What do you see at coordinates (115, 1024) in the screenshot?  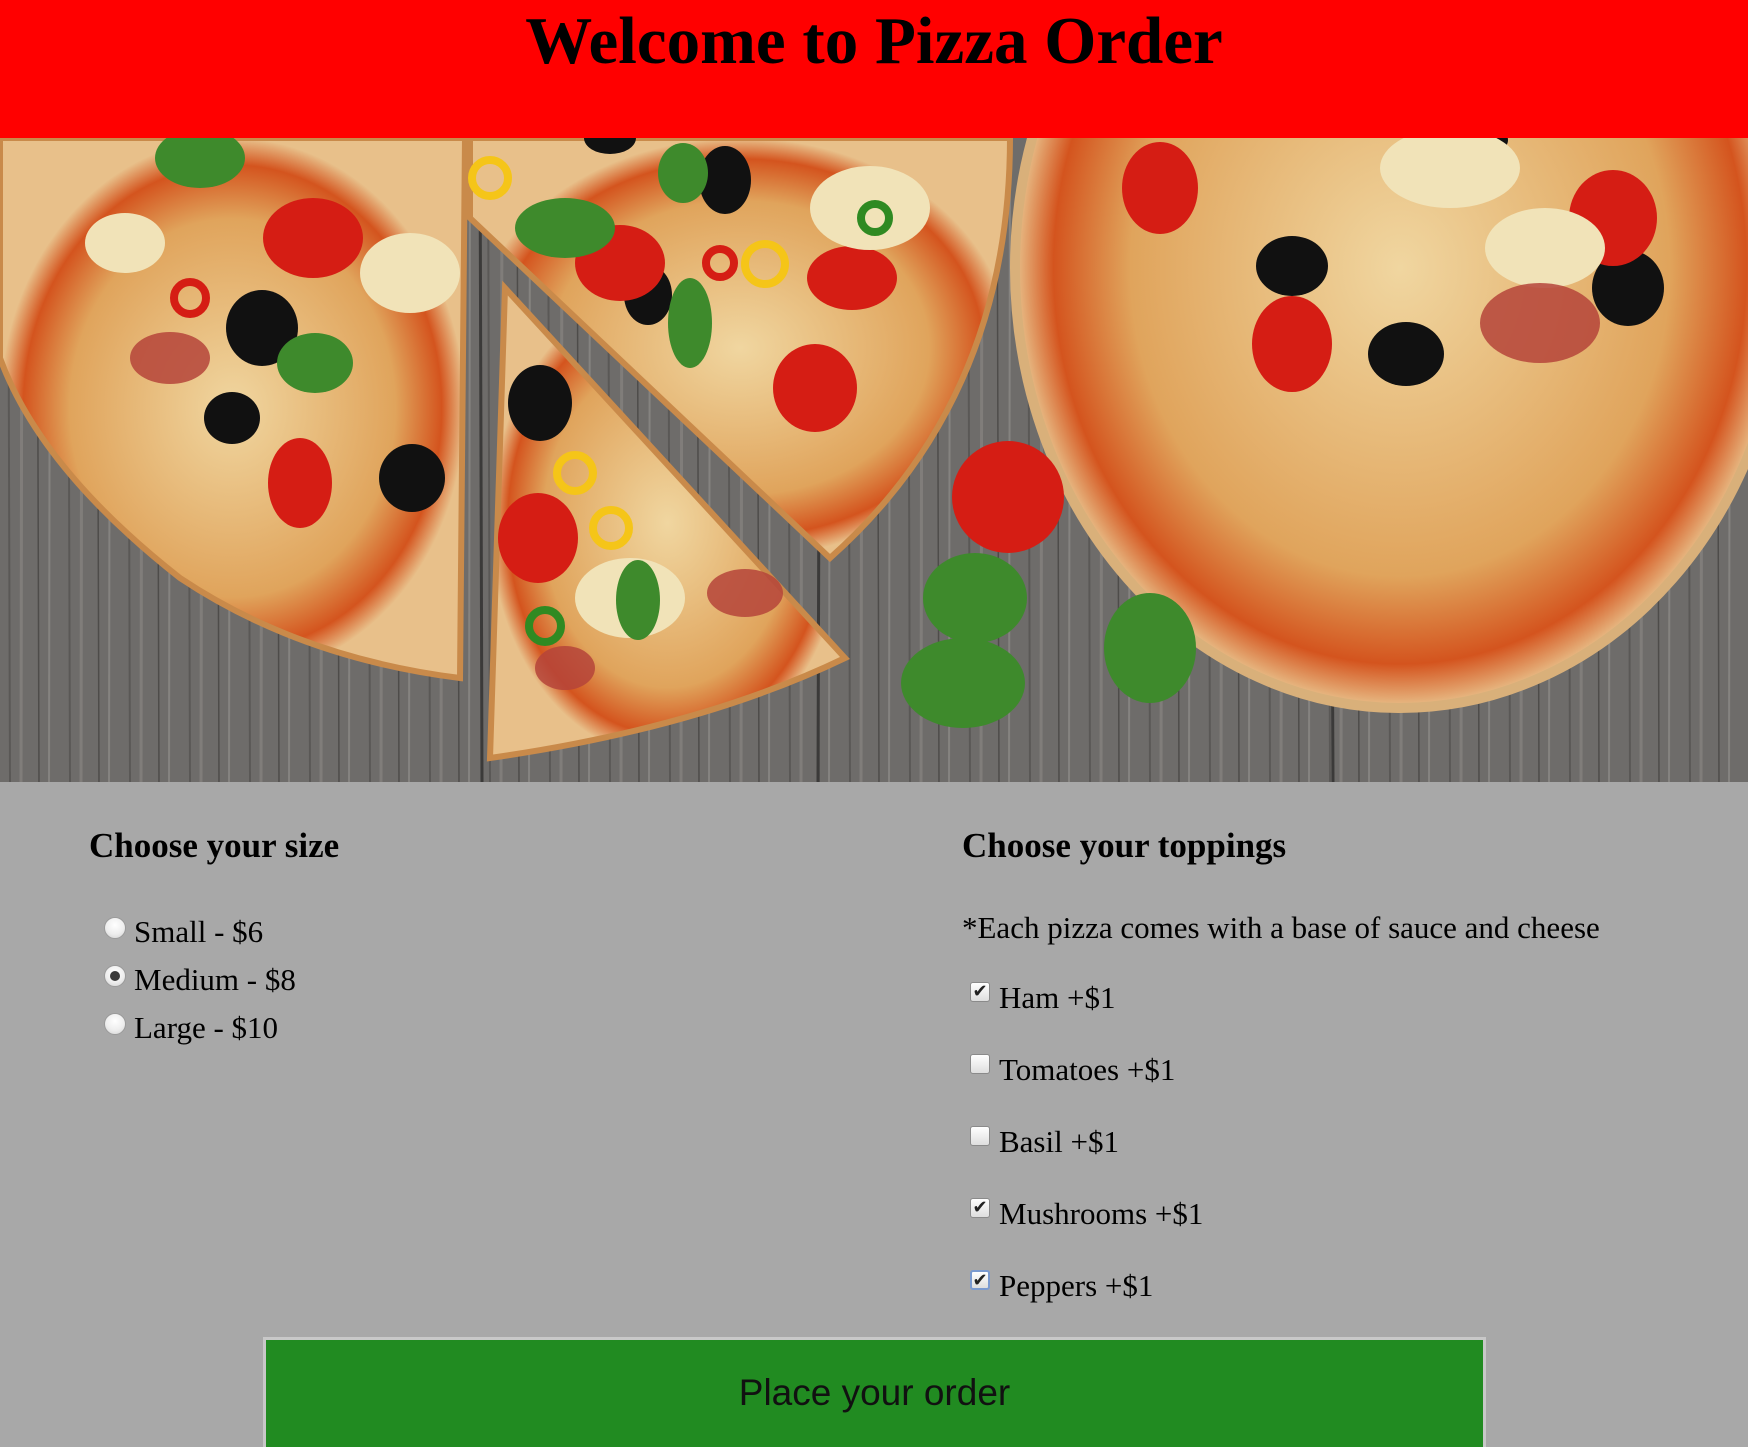 I see `size-large-radio` at bounding box center [115, 1024].